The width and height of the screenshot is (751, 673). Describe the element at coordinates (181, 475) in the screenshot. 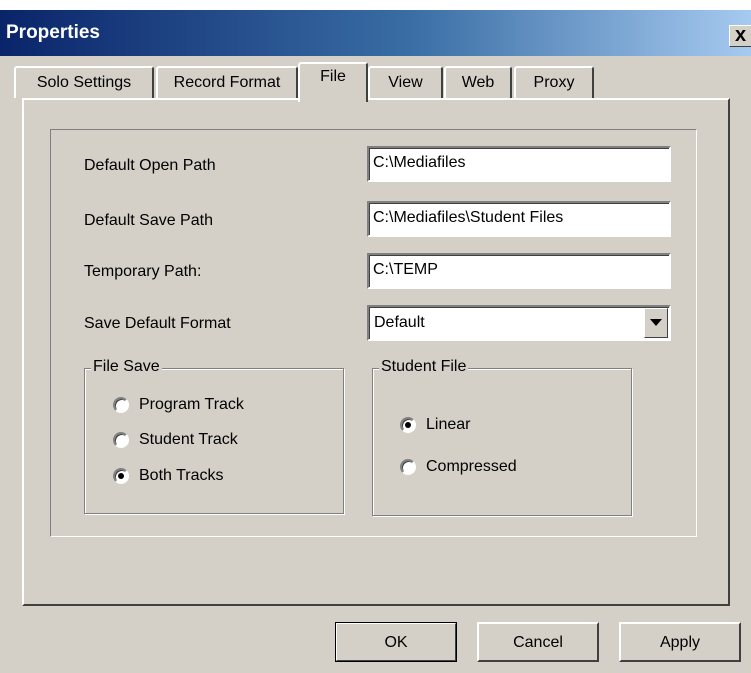

I see `radio-label: Both Tracks` at that location.